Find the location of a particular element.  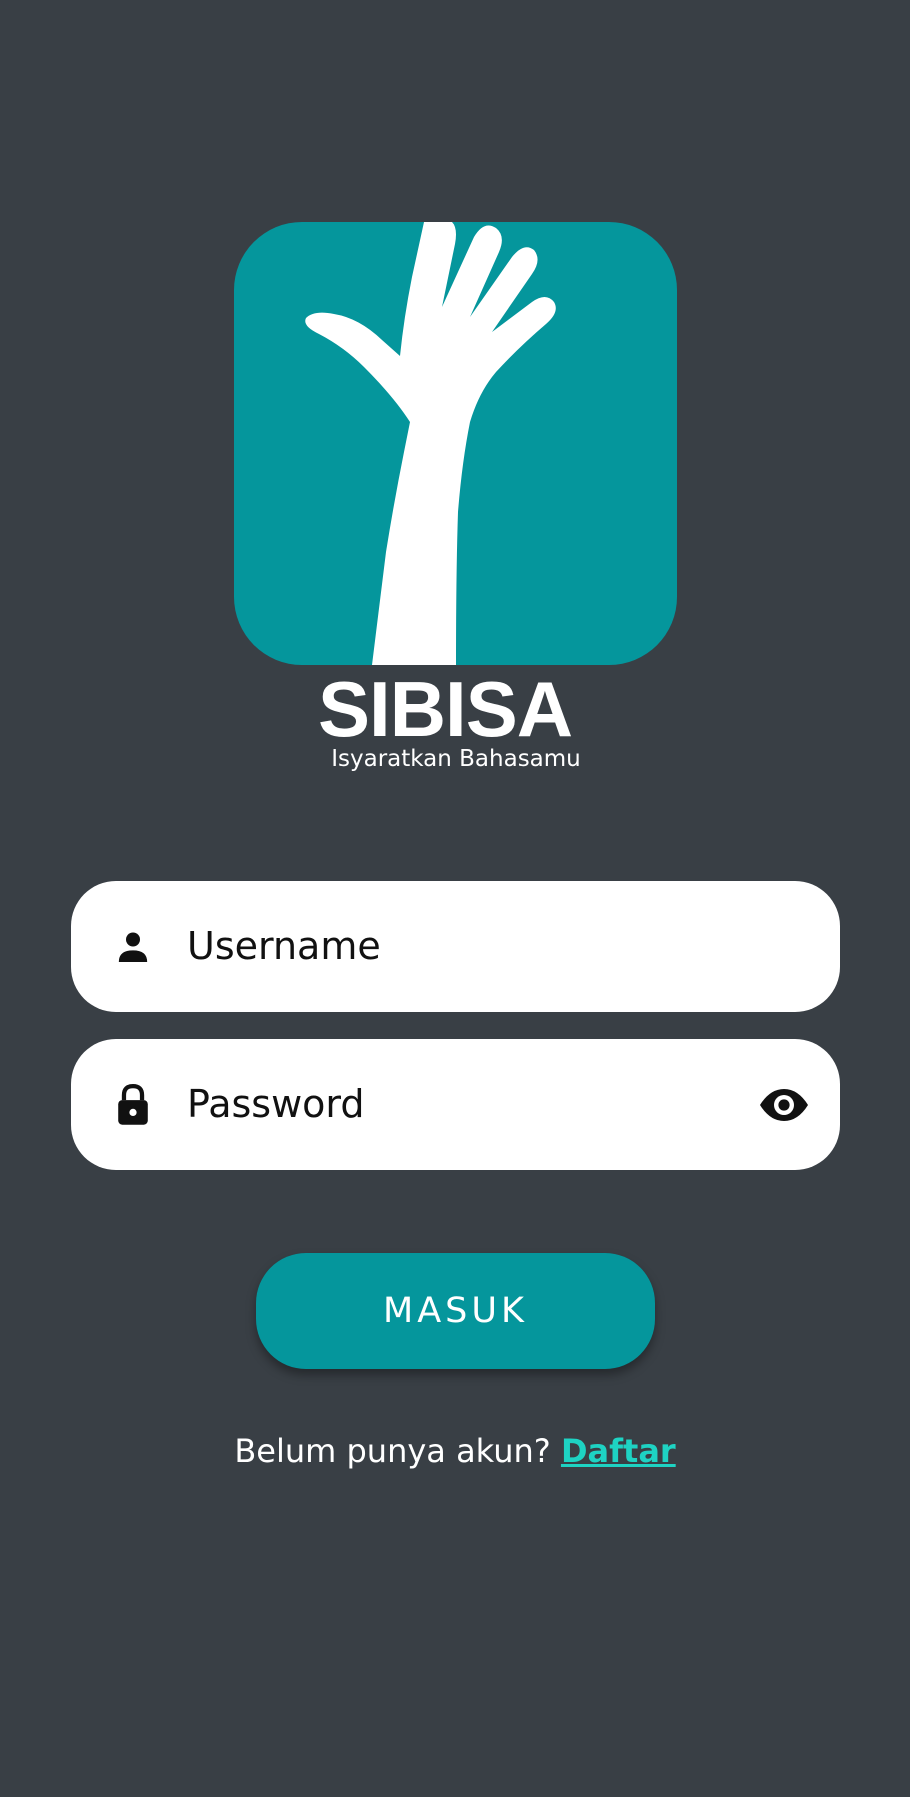

password-field: Password is located at coordinates (455, 1104).